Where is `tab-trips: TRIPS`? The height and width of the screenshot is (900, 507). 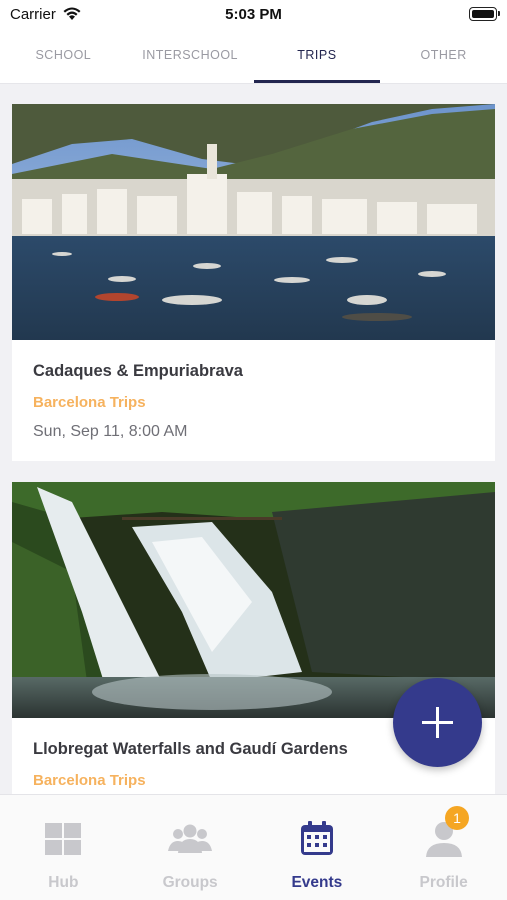 tab-trips: TRIPS is located at coordinates (317, 56).